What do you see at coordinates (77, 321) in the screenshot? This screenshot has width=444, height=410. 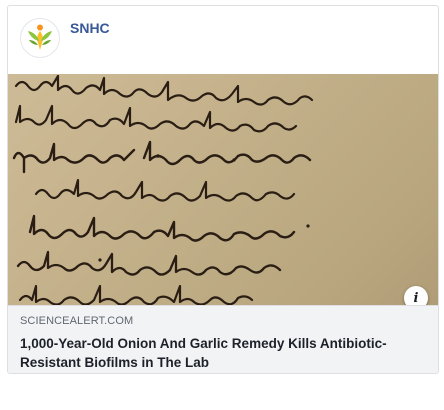 I see `link-domain: SCIENCEALERT.COM` at bounding box center [77, 321].